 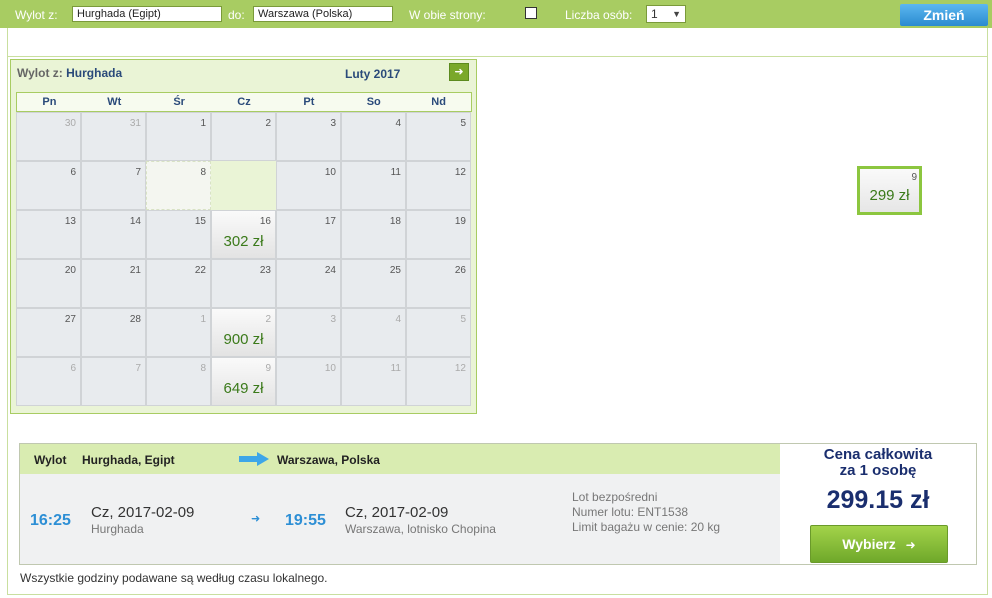 I want to click on price-title-line1: Cena całkowita, so click(x=878, y=454).